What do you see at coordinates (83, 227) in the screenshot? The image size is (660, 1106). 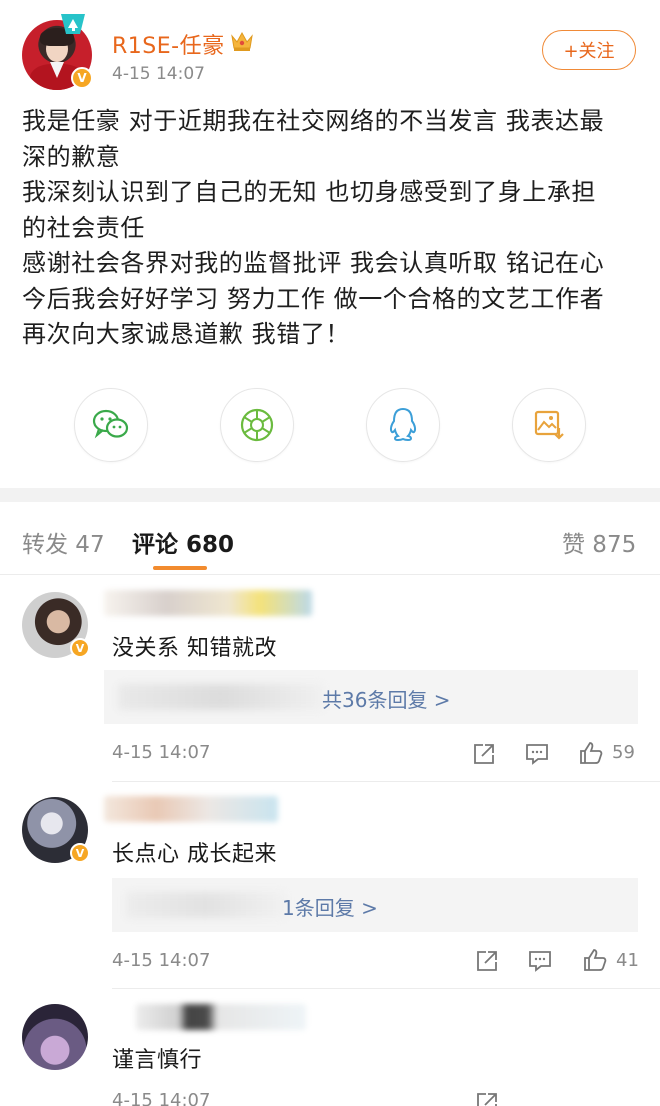 I see `post-line: 的社会责任` at bounding box center [83, 227].